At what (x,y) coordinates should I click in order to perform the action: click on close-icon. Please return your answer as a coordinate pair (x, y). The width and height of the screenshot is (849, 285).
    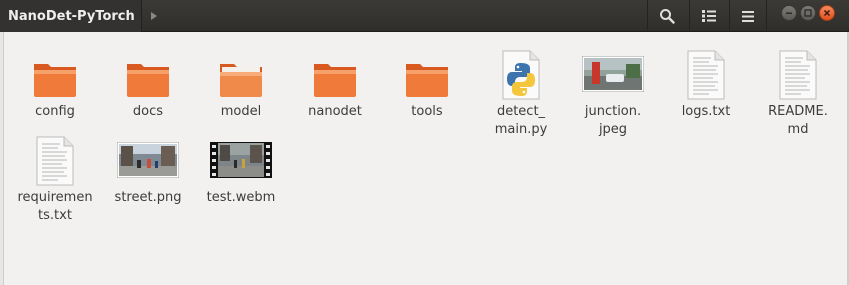
    Looking at the image, I should click on (827, 13).